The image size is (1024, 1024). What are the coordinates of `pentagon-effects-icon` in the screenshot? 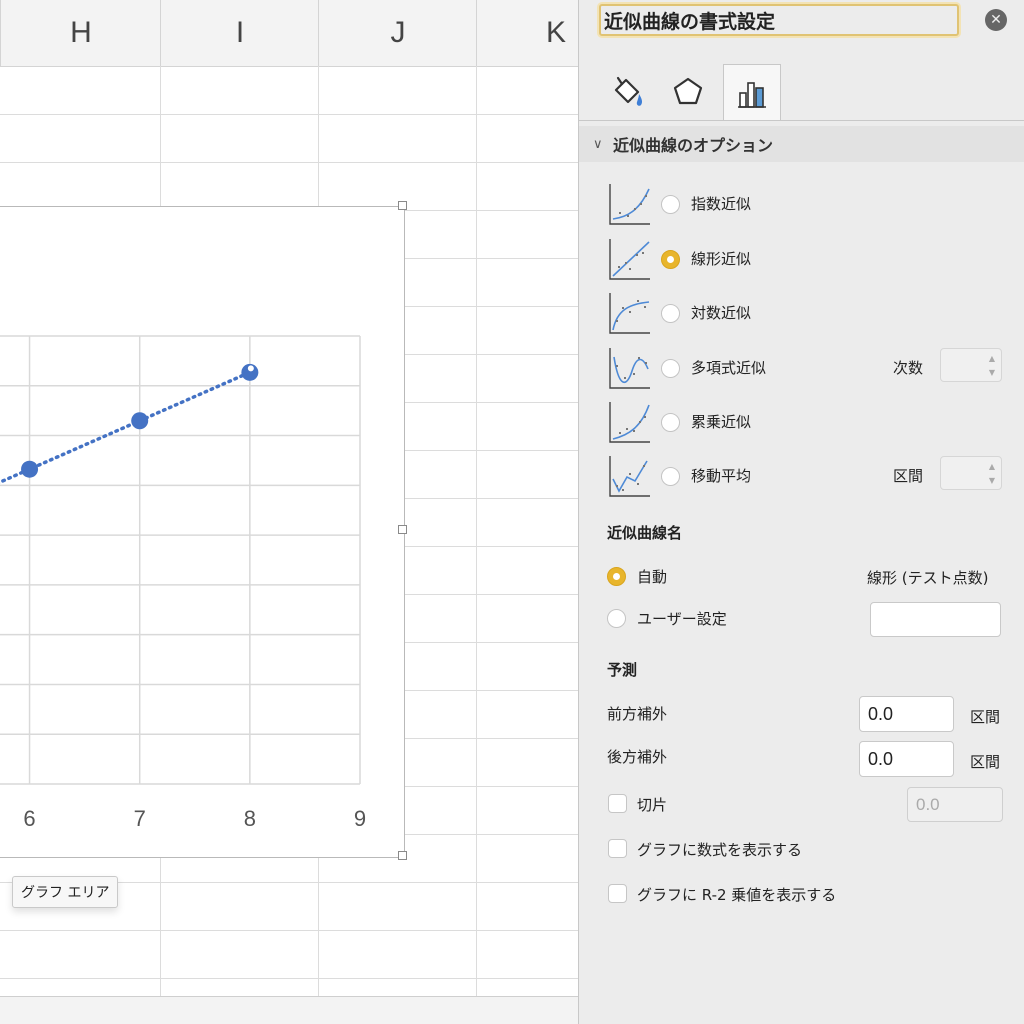 It's located at (688, 91).